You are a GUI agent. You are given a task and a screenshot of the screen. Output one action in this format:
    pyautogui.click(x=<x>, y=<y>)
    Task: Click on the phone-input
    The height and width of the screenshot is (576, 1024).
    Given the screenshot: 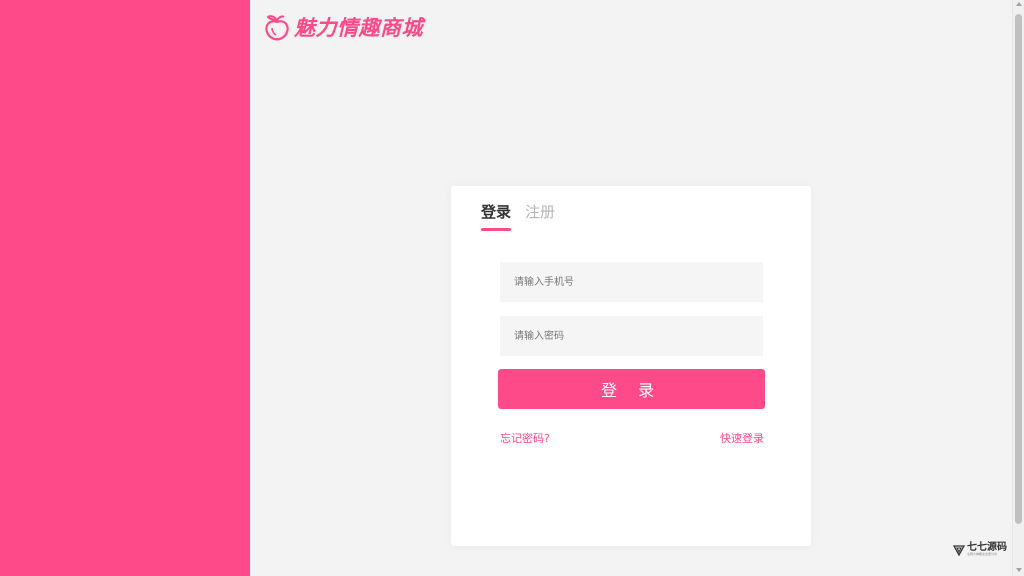 What is the action you would take?
    pyautogui.click(x=631, y=282)
    